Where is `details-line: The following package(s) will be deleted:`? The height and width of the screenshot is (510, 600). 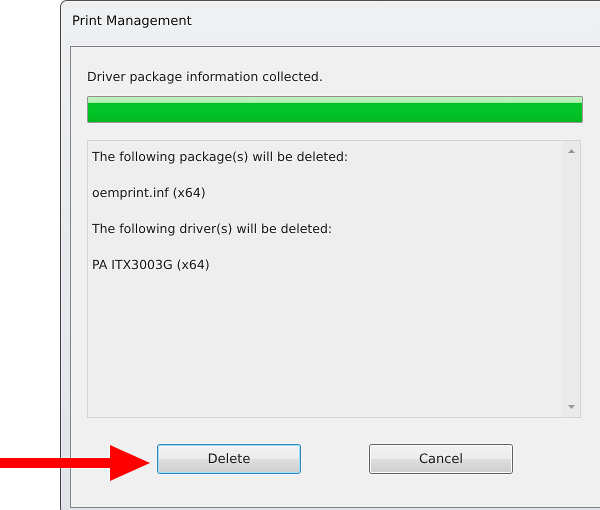
details-line: The following package(s) will be deleted: is located at coordinates (220, 156).